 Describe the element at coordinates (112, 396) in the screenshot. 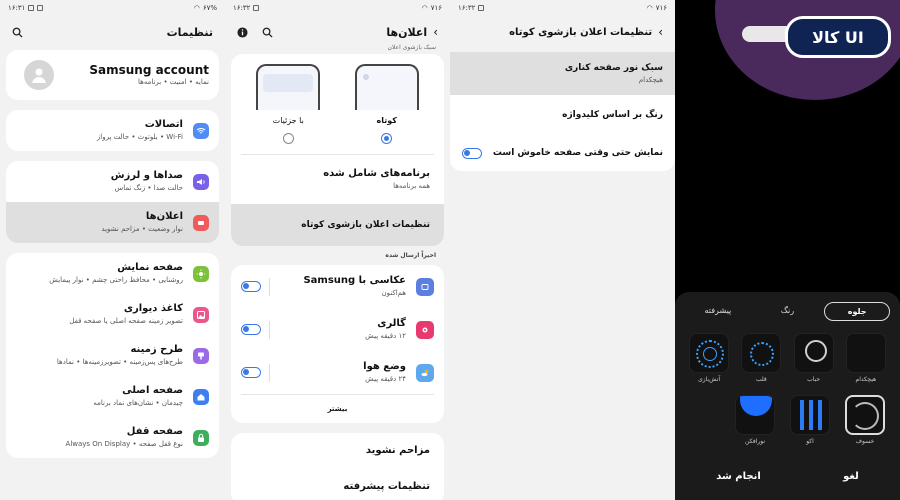

I see `sidebar-item-home-screen: صفحه اصلی چیدمان • نشان‌های نماد برنامه` at that location.